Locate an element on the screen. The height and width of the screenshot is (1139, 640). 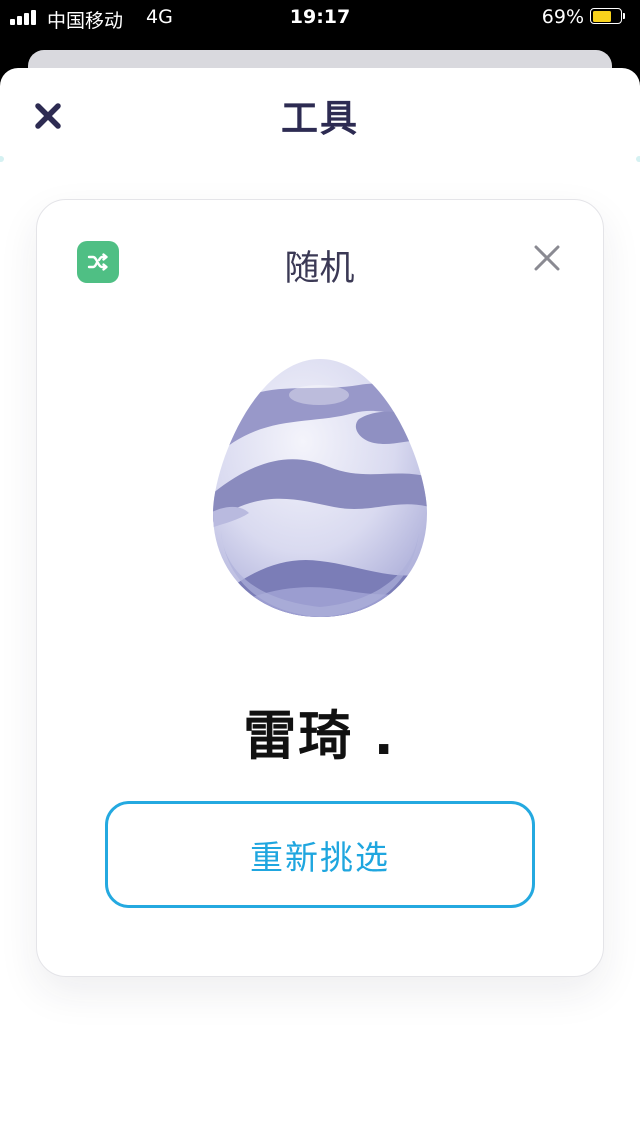
status-bar: 中国移动 4G 19:17 69% is located at coordinates (320, 18).